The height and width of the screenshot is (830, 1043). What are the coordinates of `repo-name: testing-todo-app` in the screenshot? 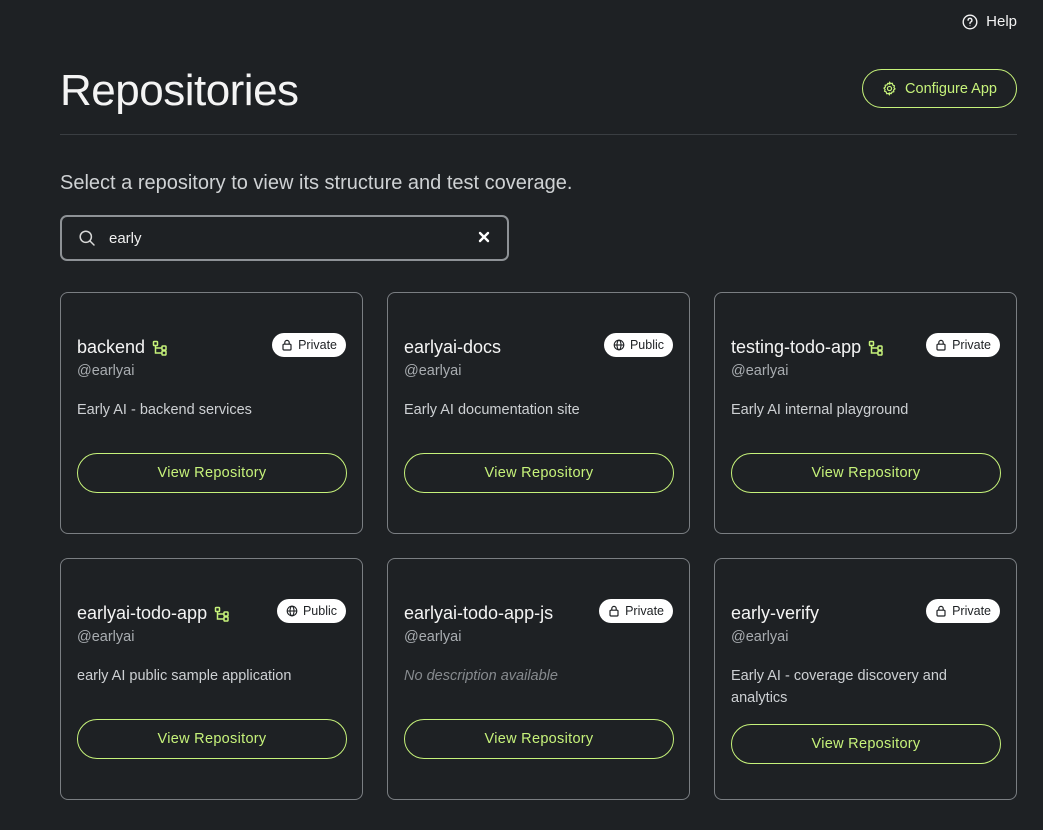 It's located at (796, 347).